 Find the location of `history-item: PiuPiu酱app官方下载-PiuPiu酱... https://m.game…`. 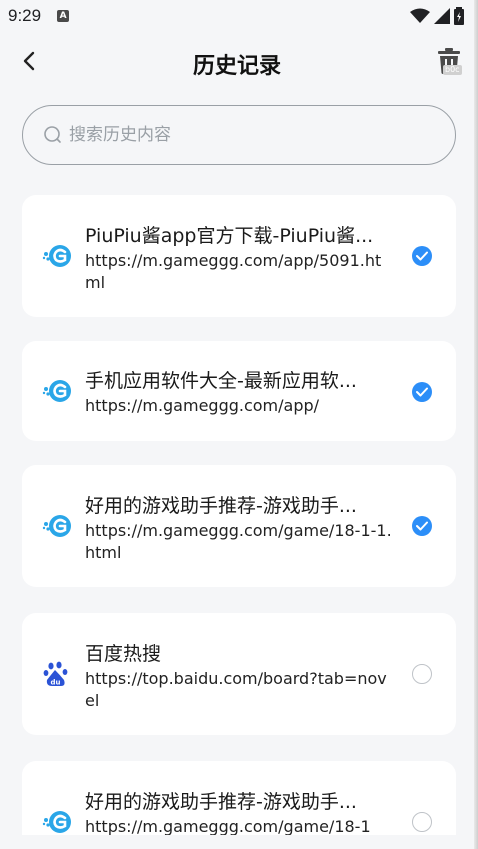

history-item: PiuPiu酱app官方下载-PiuPiu酱... https://m.game… is located at coordinates (239, 256).